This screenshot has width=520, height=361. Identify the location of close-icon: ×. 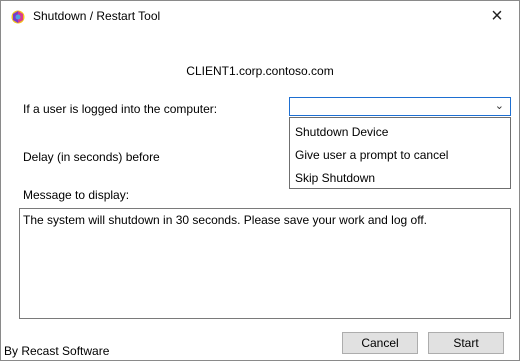
(497, 15).